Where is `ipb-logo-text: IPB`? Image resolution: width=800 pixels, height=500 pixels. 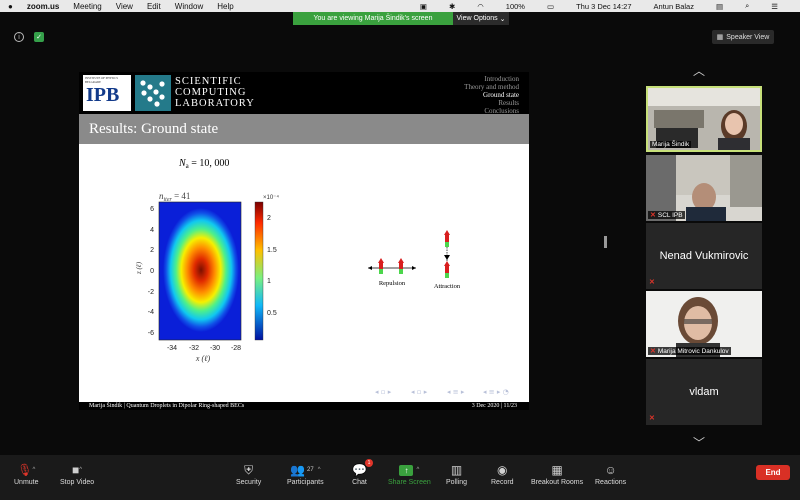
ipb-logo-text: IPB is located at coordinates (103, 95).